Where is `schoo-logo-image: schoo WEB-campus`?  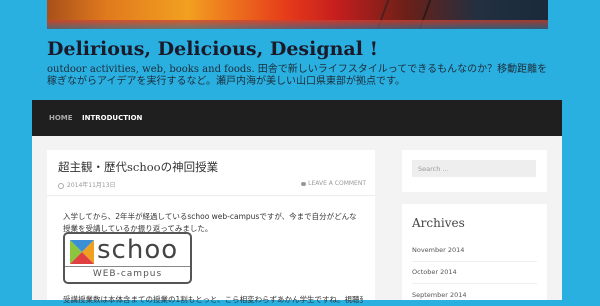 schoo-logo-image: schoo WEB-campus is located at coordinates (127, 258).